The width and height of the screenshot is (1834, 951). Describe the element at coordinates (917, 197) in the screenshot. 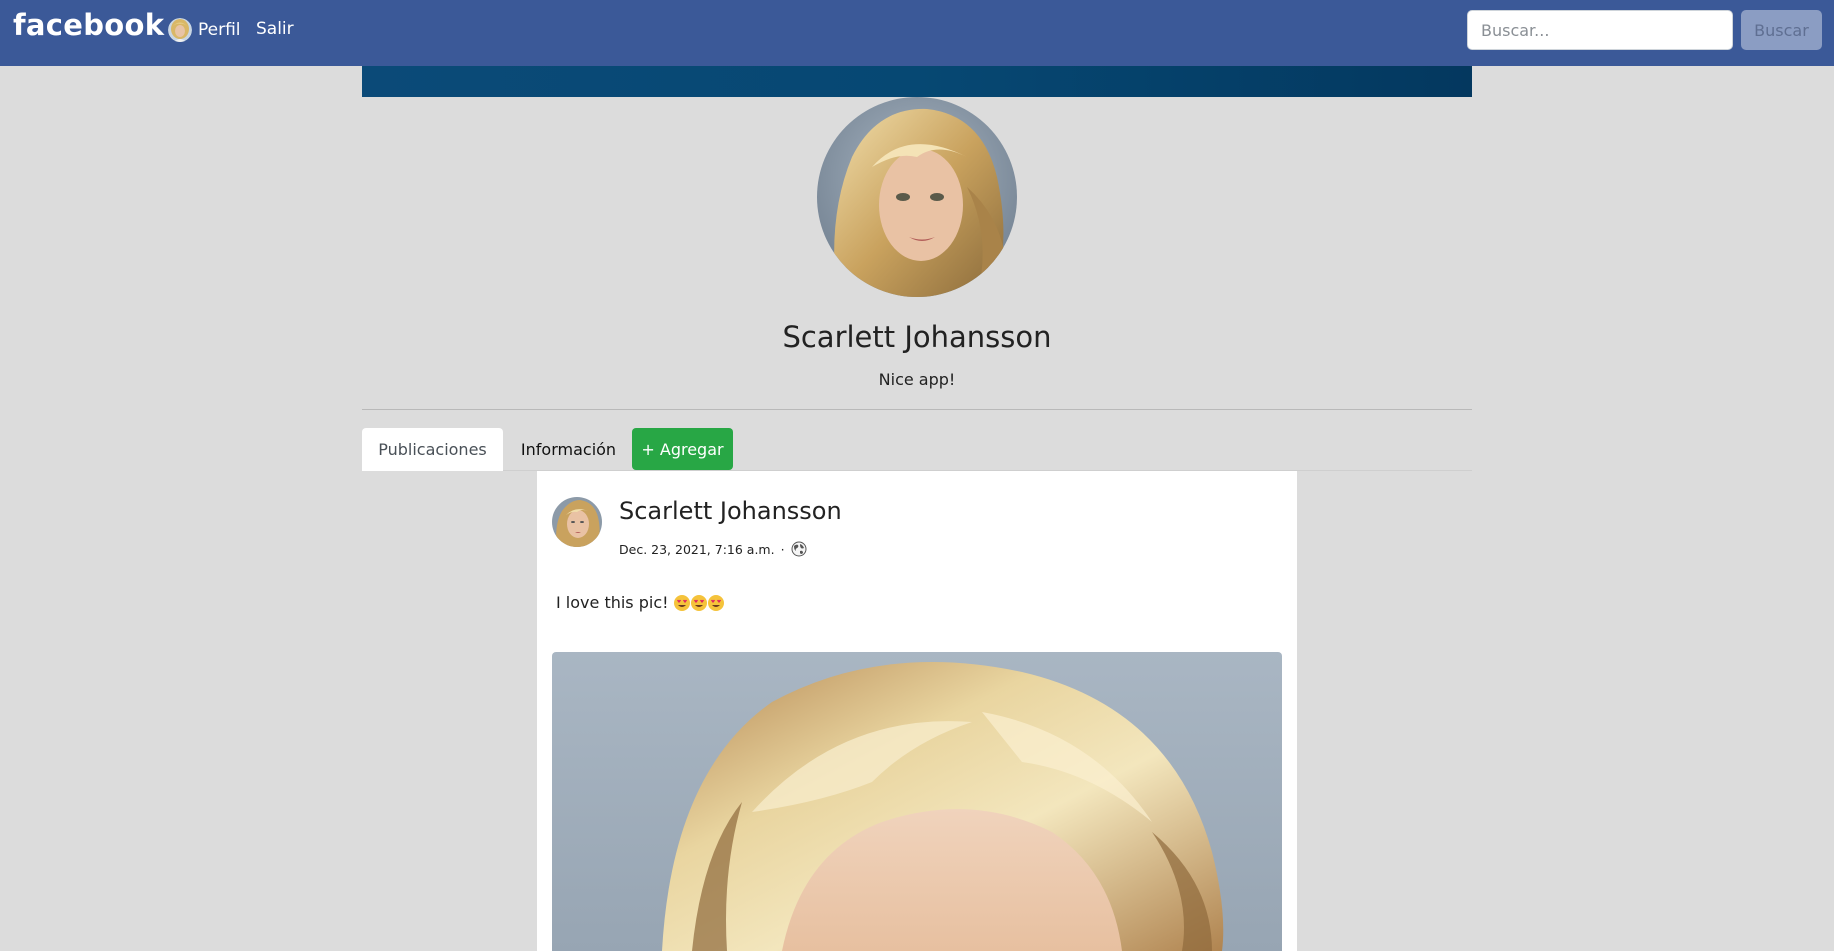

I see `profile-avatar` at that location.